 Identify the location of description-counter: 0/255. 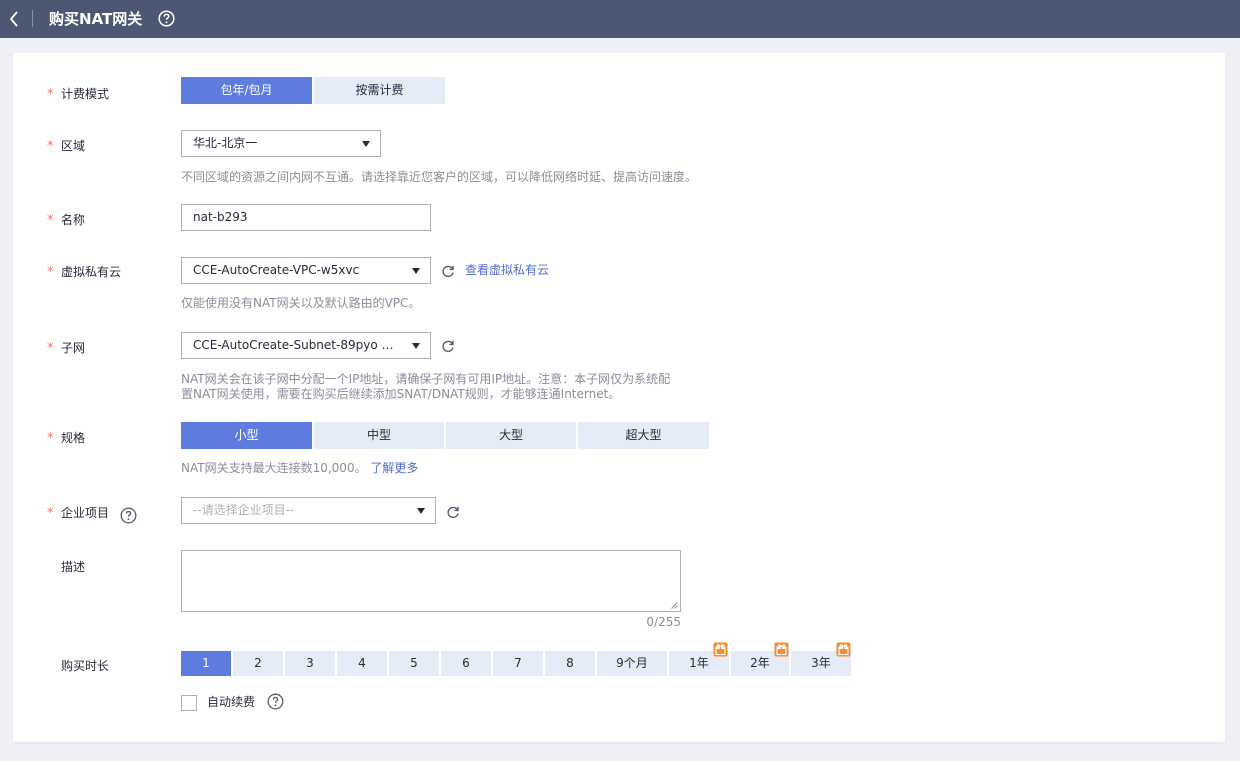
(663, 622).